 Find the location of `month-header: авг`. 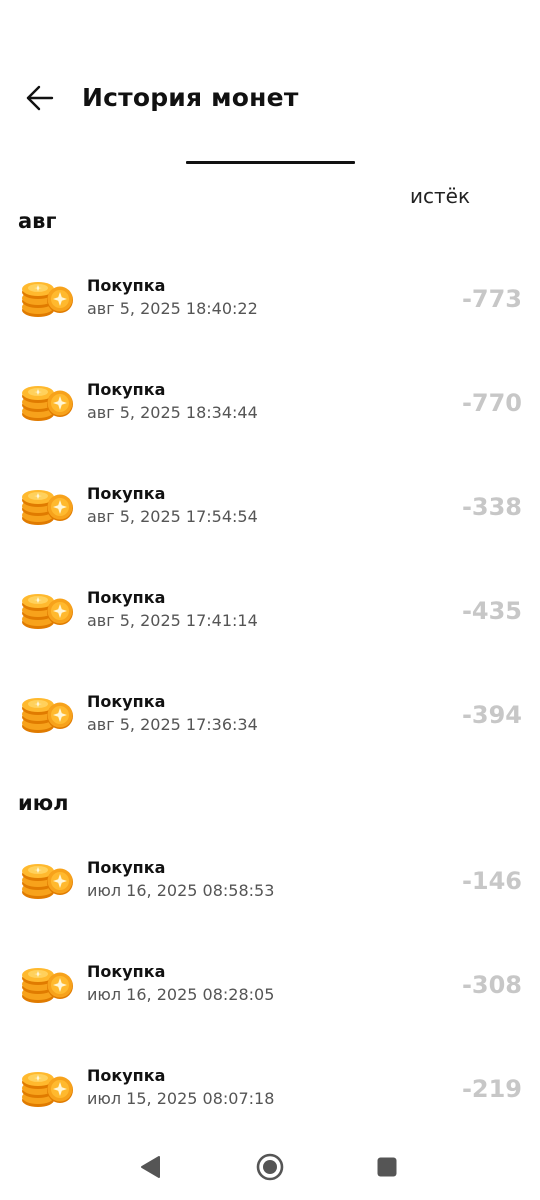

month-header: авг is located at coordinates (37, 221).